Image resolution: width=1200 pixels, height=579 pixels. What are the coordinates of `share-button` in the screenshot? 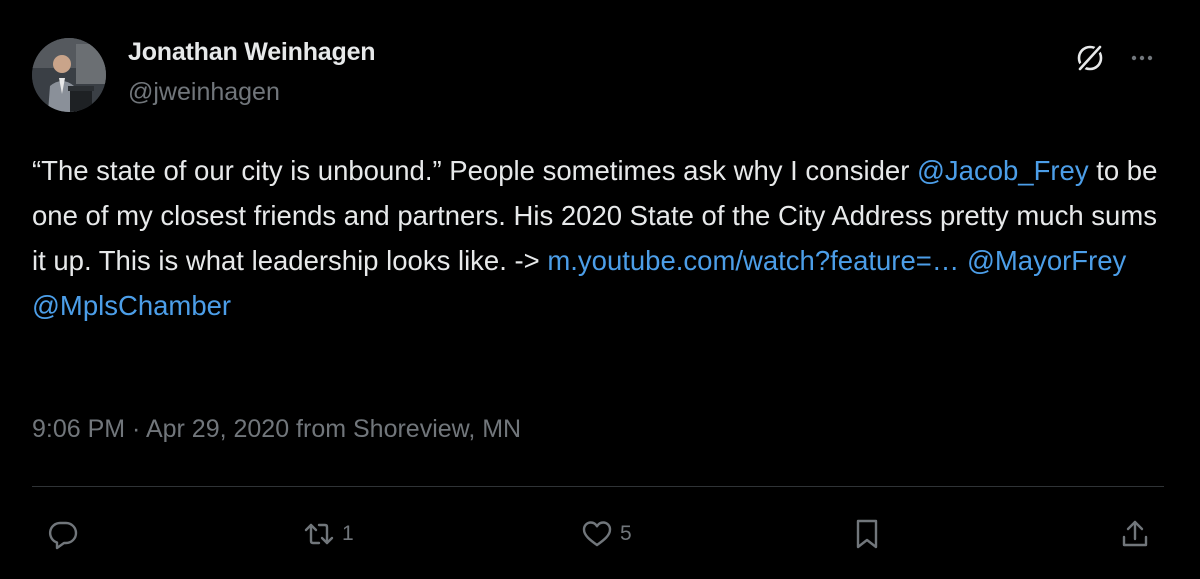 It's located at (1135, 534).